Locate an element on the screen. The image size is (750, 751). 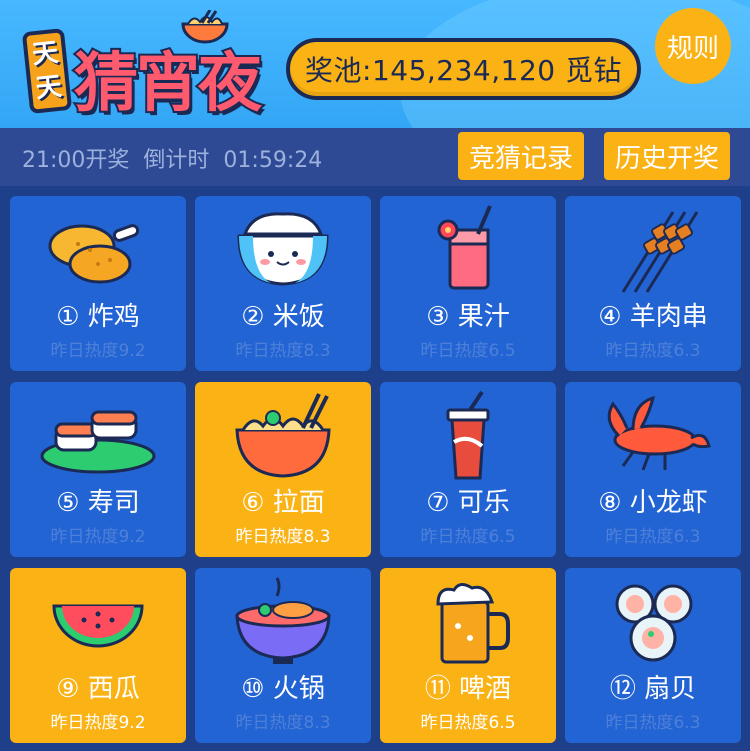
beer-icon is located at coordinates (473, 623).